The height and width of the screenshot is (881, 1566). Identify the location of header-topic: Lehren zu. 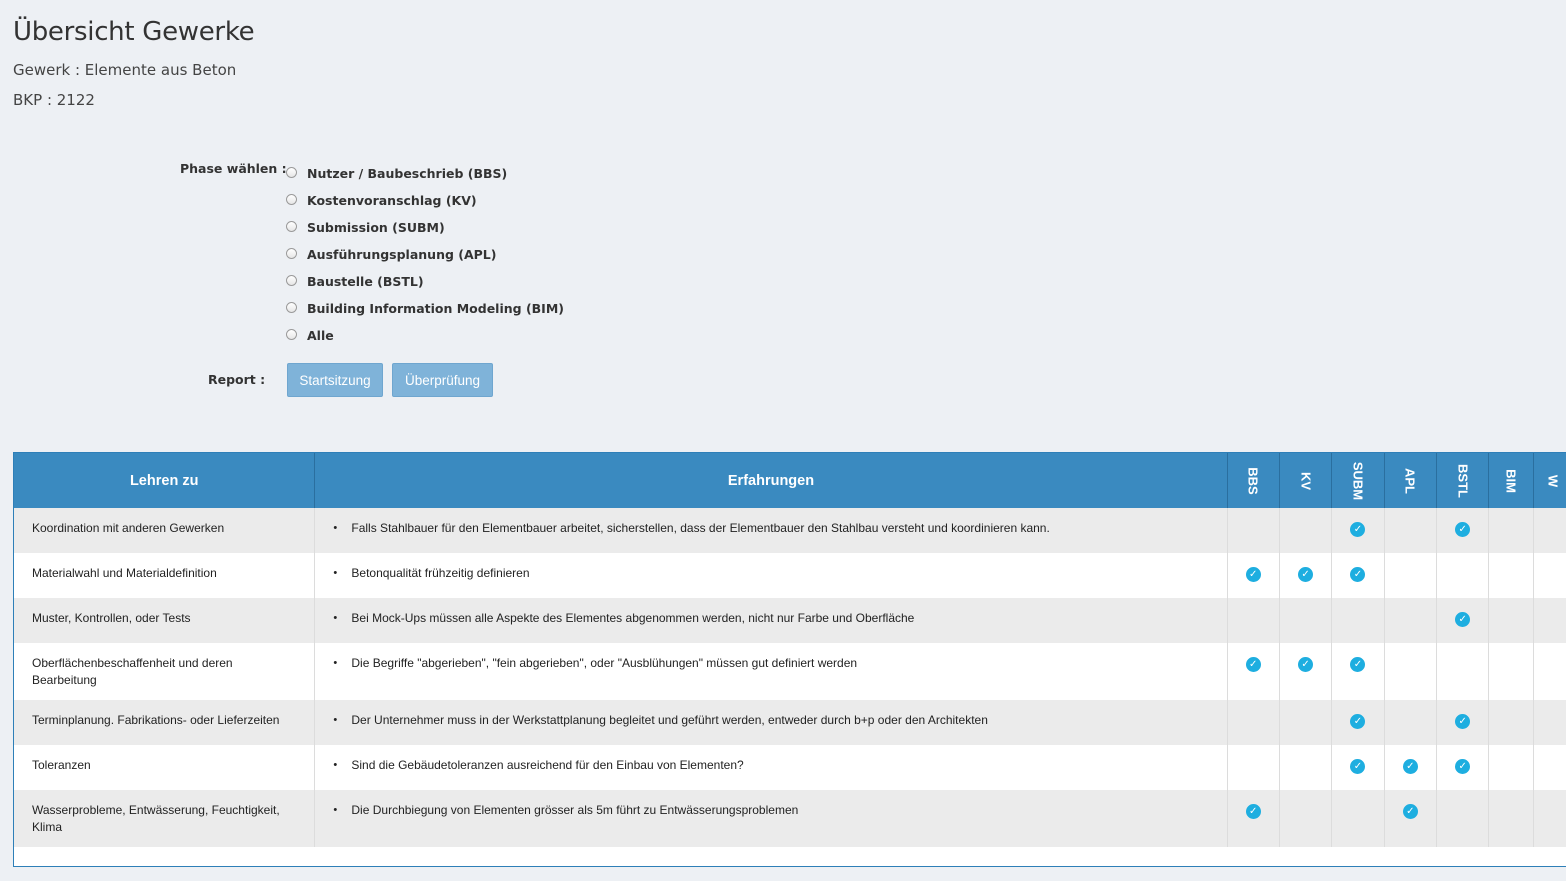
(165, 480).